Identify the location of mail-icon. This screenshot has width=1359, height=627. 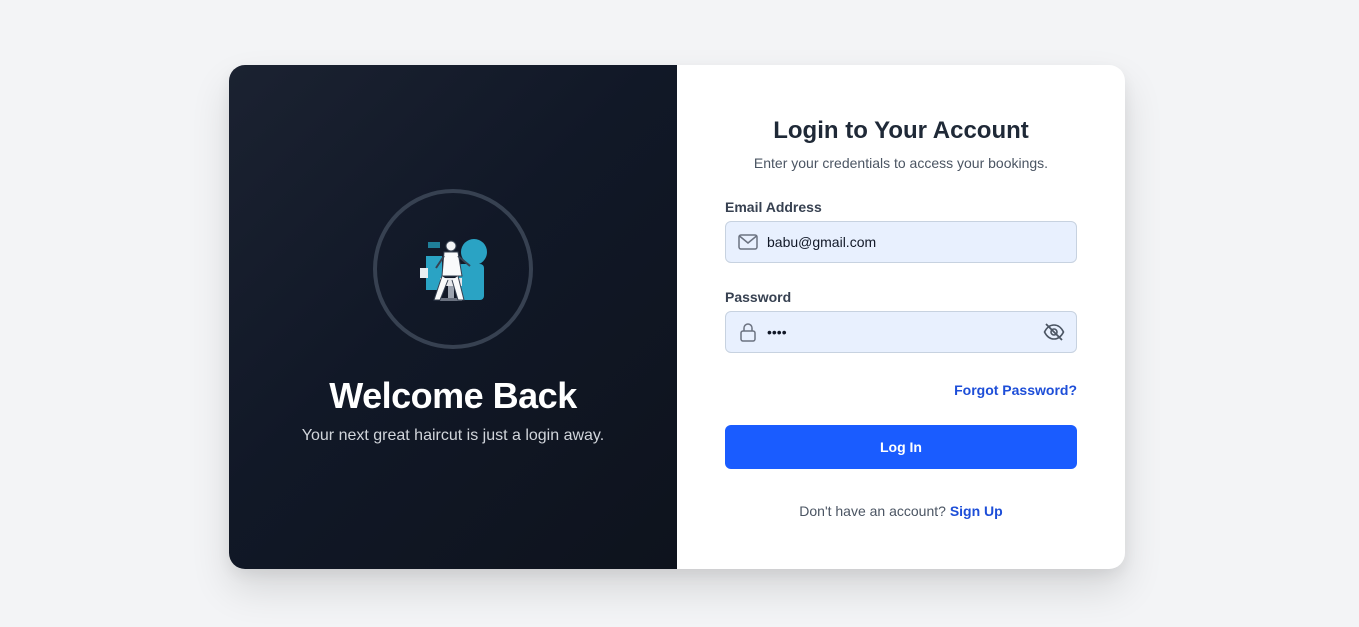
(748, 242).